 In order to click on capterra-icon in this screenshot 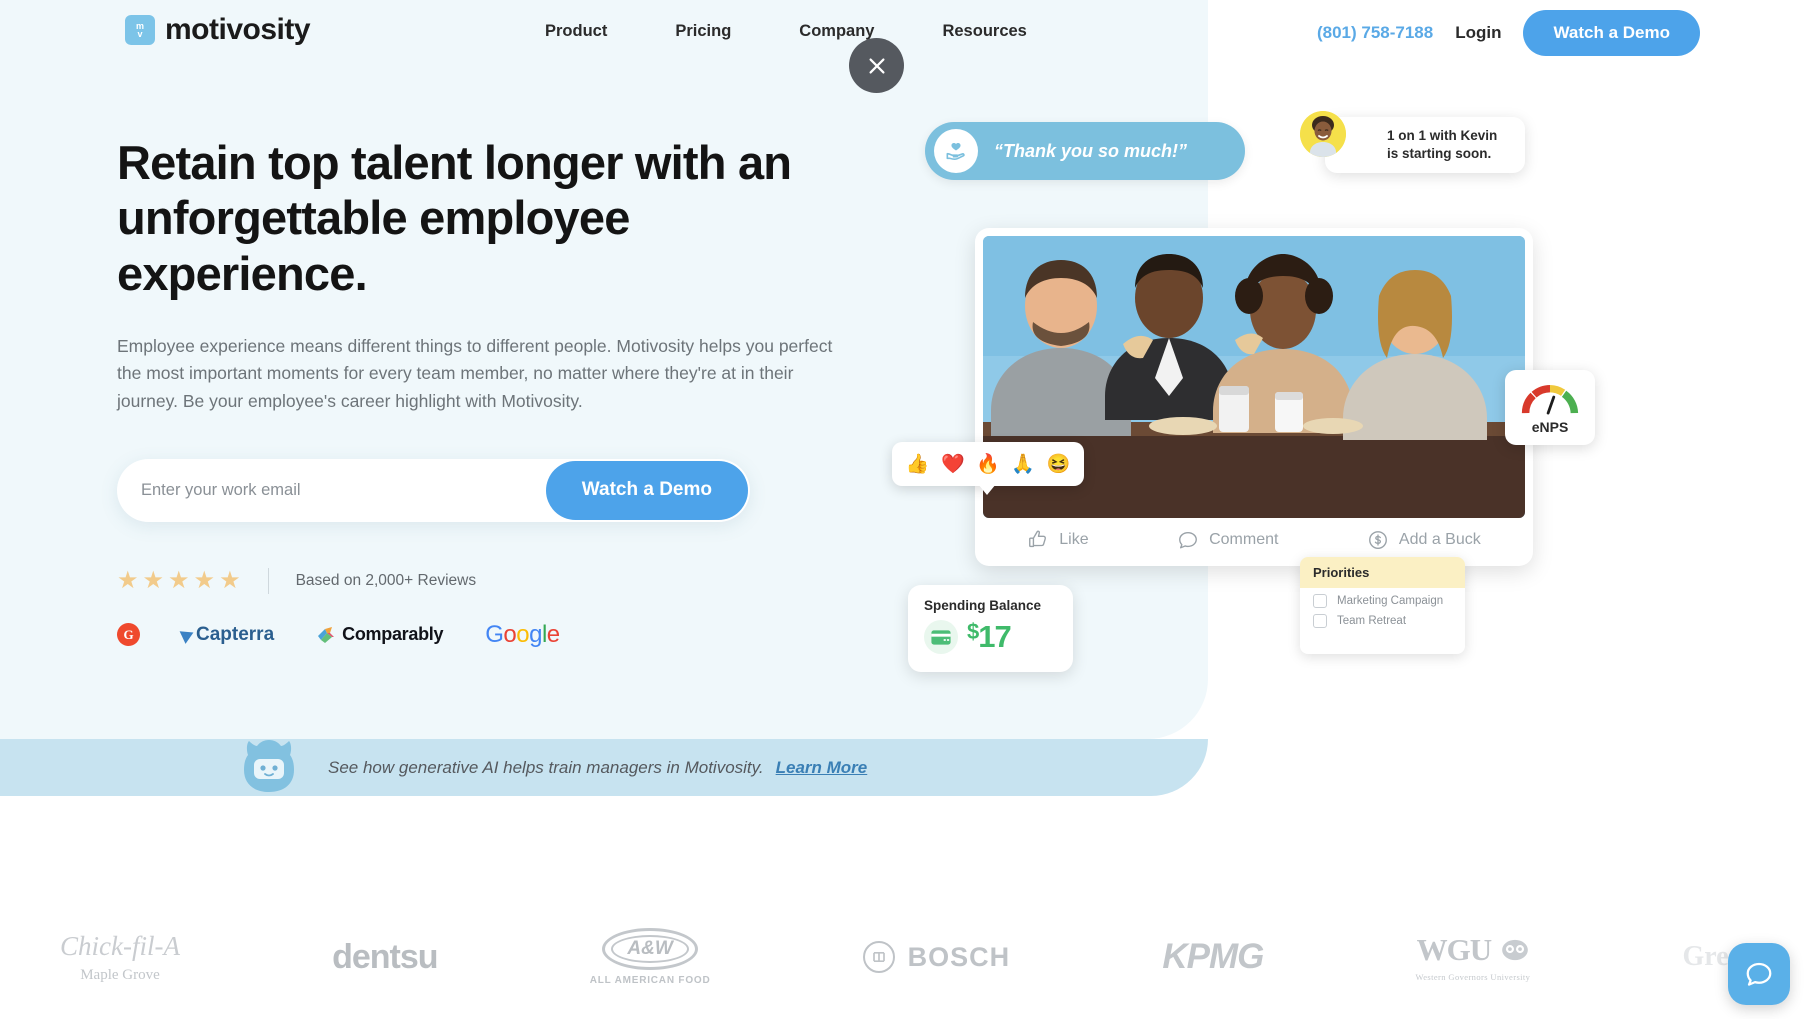, I will do `click(188, 634)`.